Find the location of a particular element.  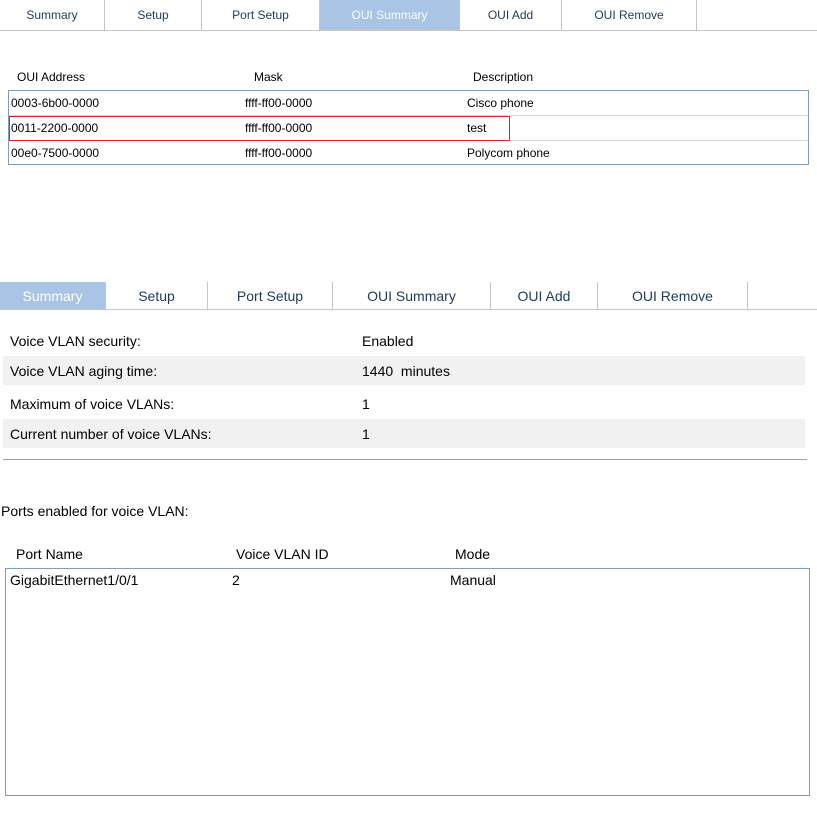

mask-header: Mask is located at coordinates (268, 77).